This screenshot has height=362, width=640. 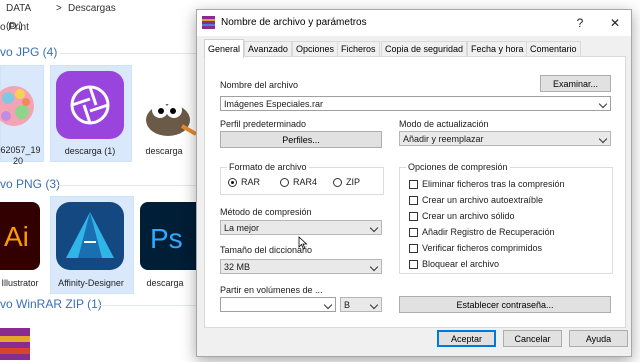 I want to click on dialog-title: Nombre de archivo y parámetros, so click(x=294, y=22).